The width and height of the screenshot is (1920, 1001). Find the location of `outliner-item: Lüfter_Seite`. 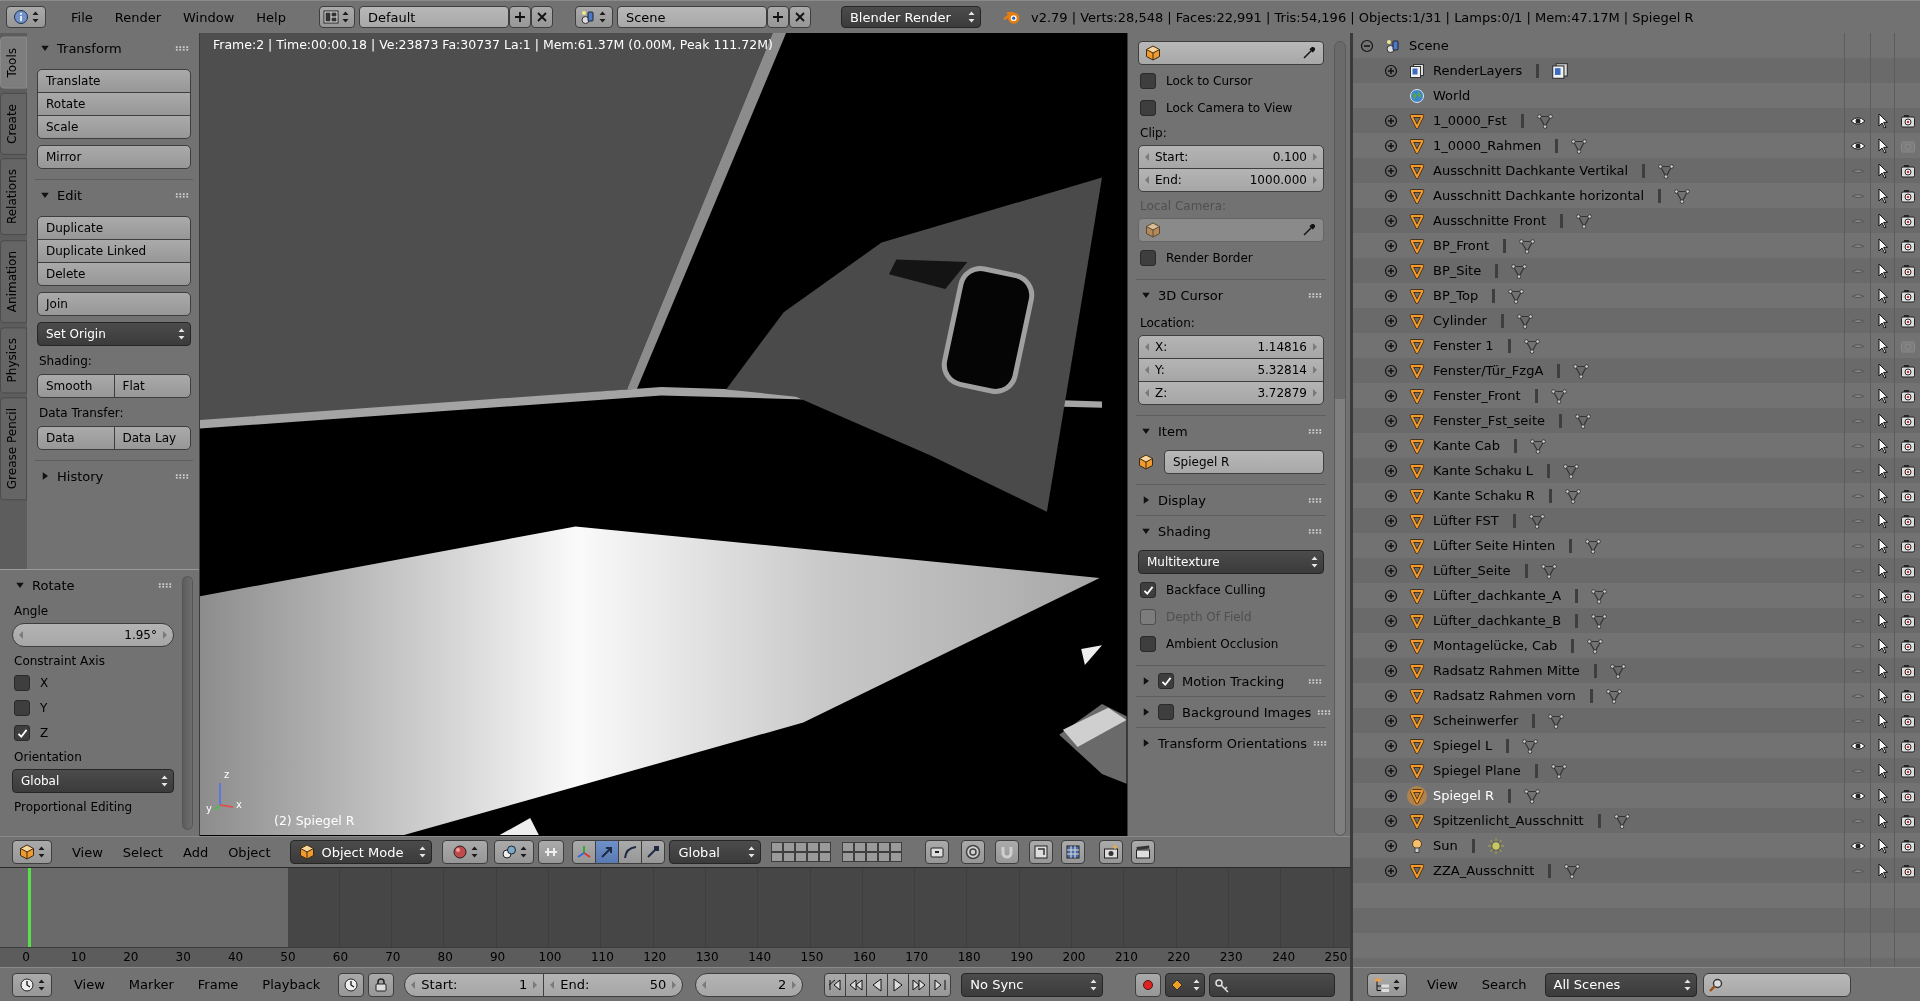

outliner-item: Lüfter_Seite is located at coordinates (1472, 570).